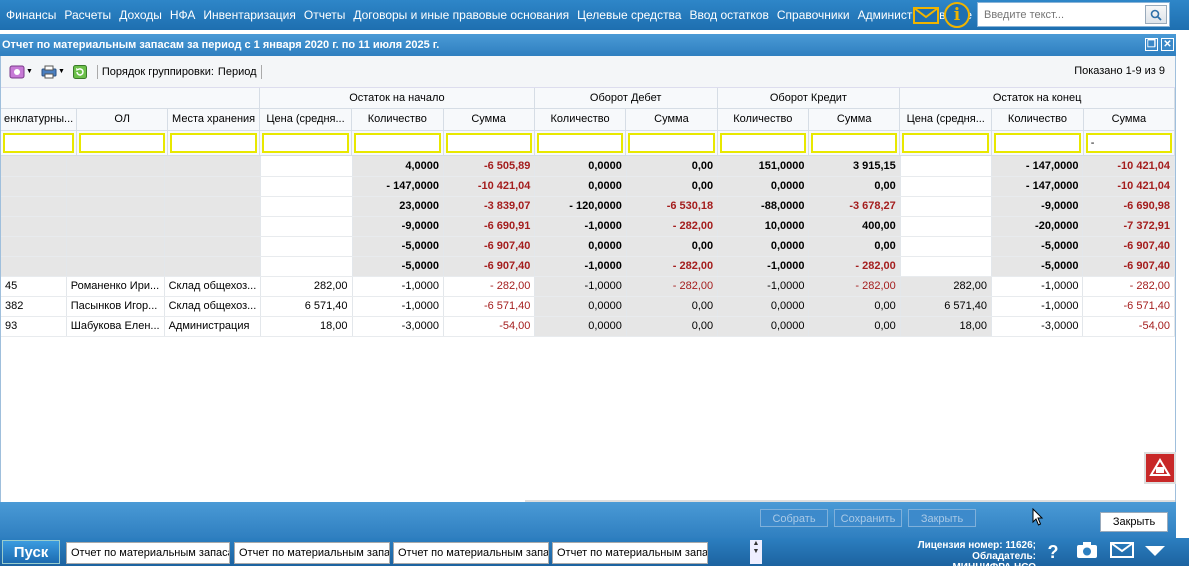 Image resolution: width=1189 pixels, height=573 pixels. I want to click on filter-input-credit-qty, so click(763, 142).